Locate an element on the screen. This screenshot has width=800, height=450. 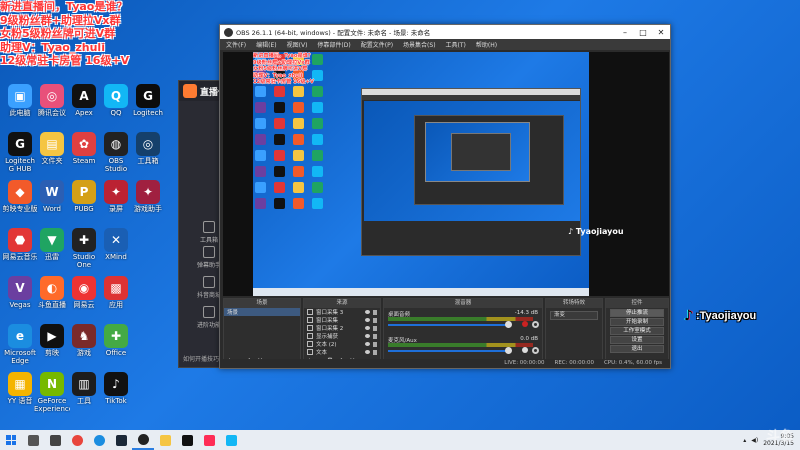
desktop-icon: ▣ 此电脑 is located at coordinates (20, 106).